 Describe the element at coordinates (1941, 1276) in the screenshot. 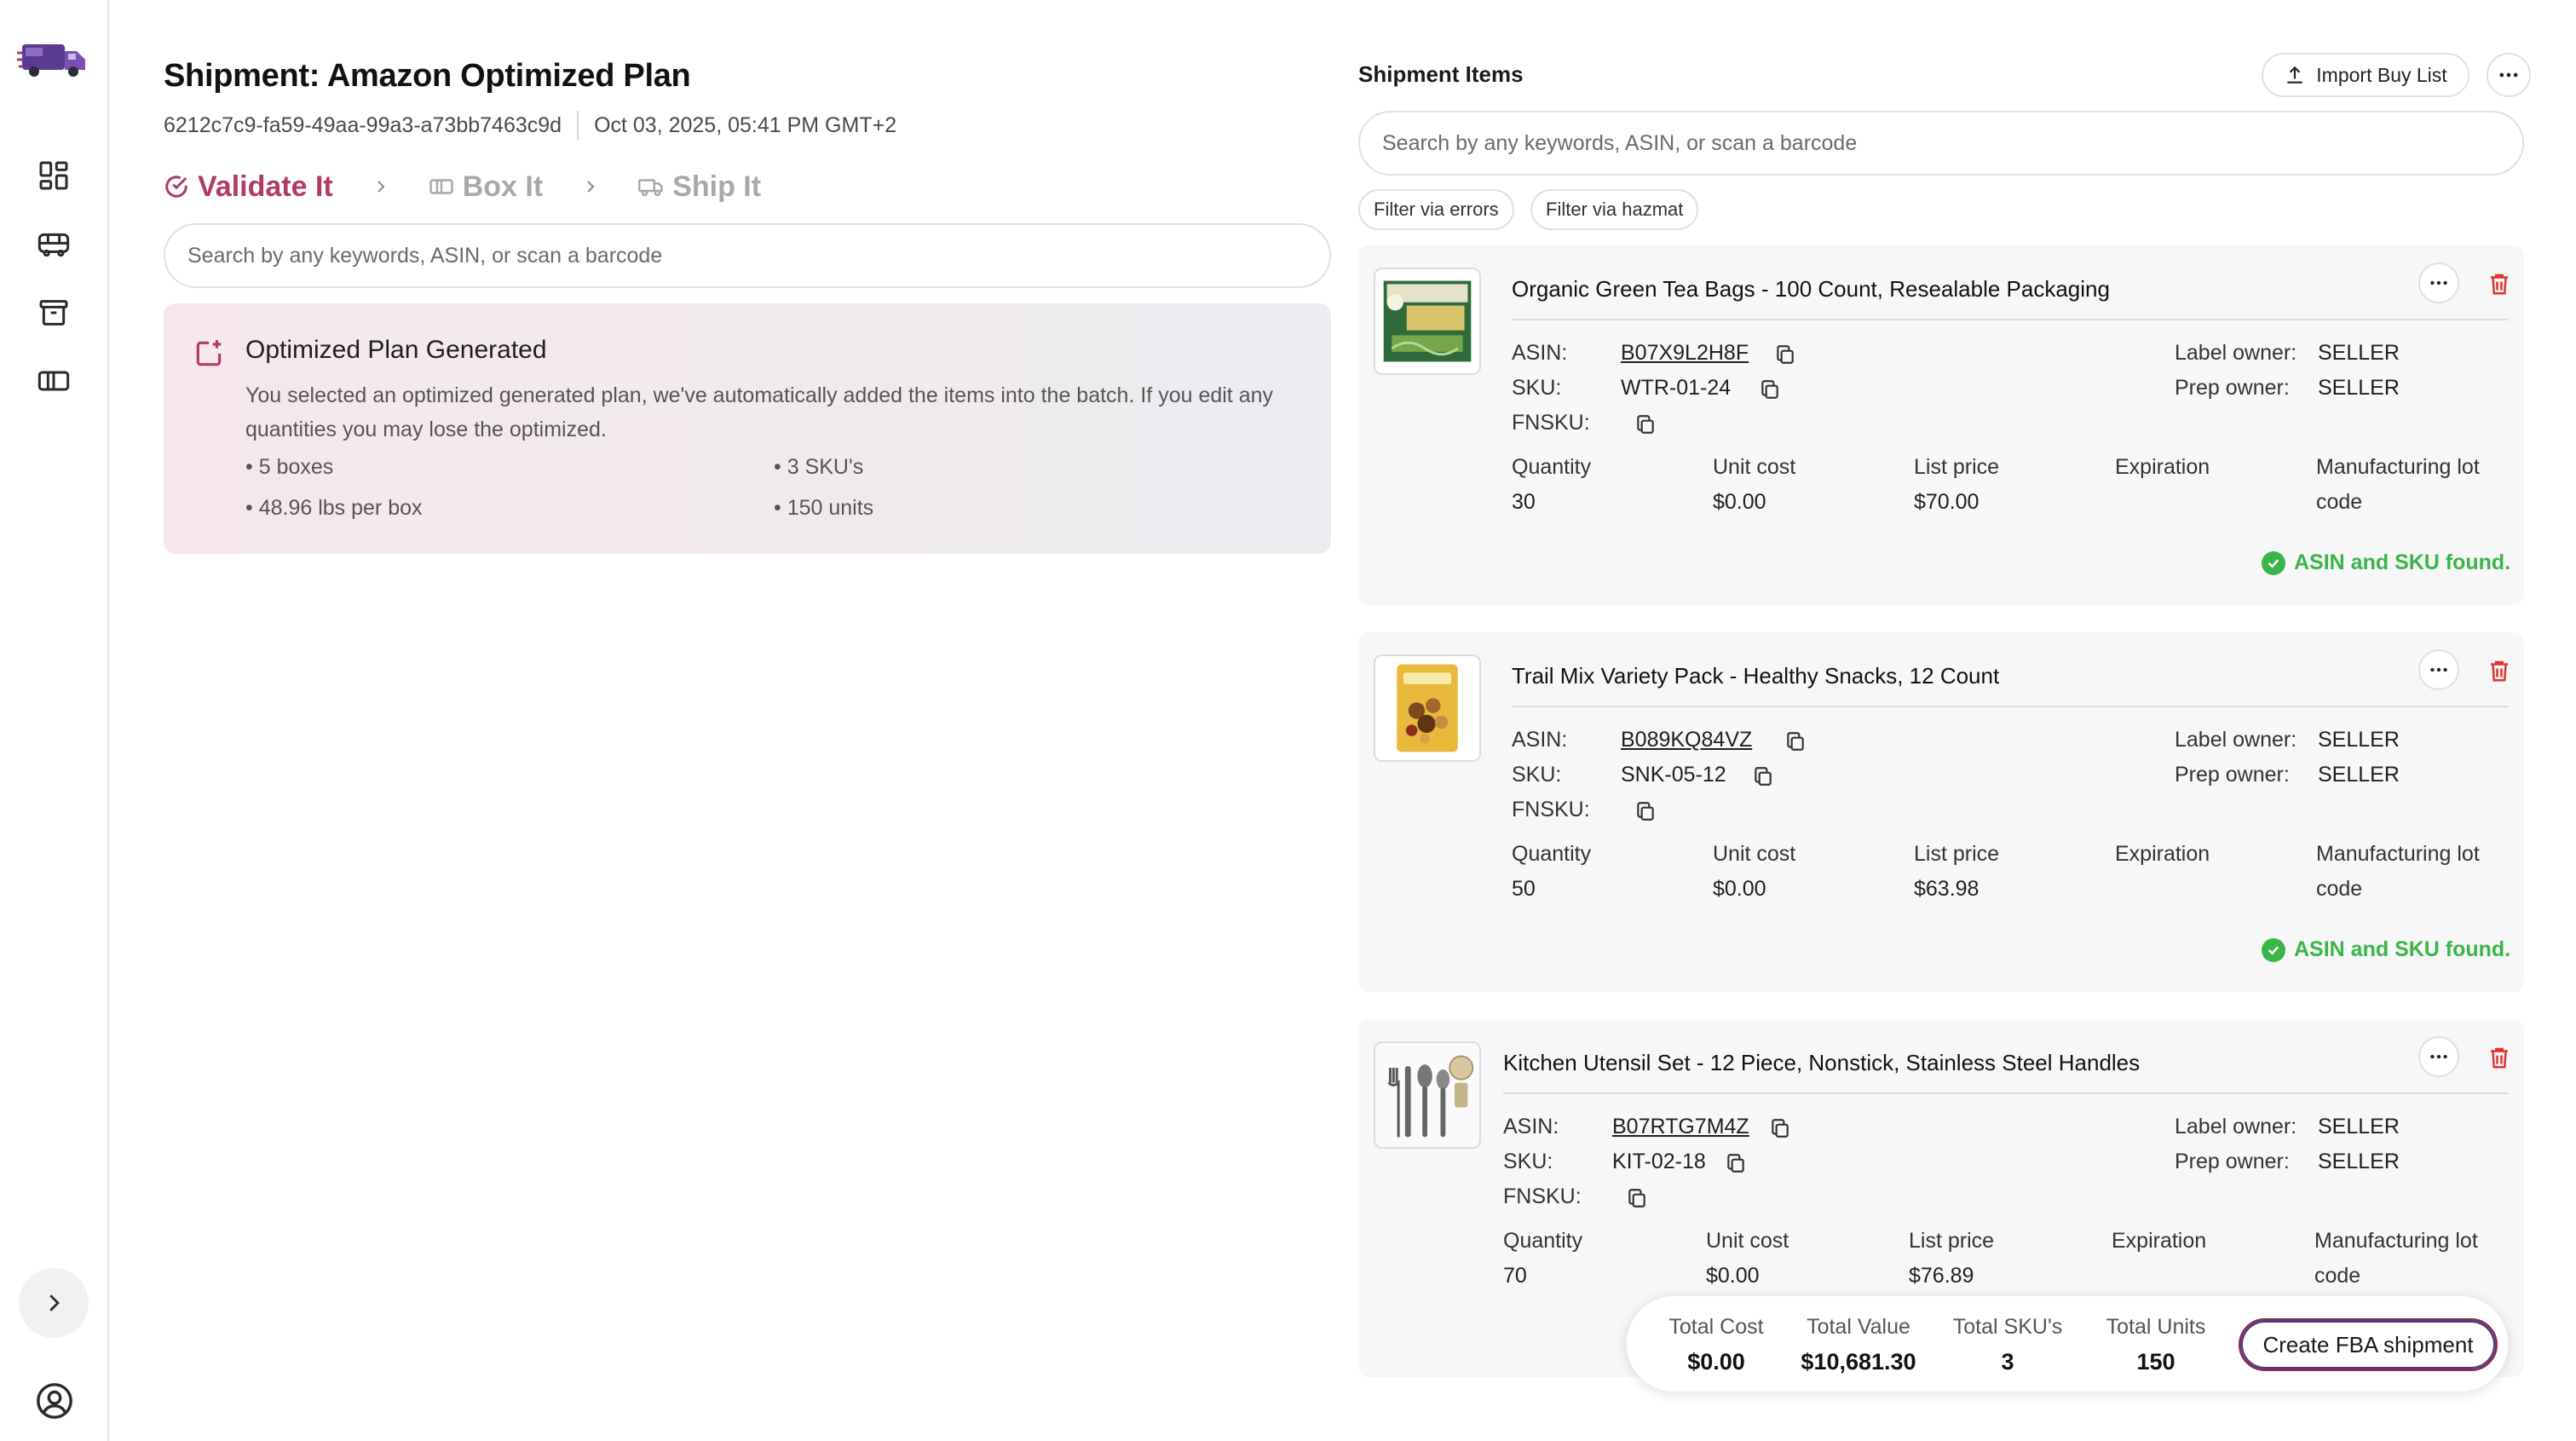

I see `list-price-value: $76.89` at that location.